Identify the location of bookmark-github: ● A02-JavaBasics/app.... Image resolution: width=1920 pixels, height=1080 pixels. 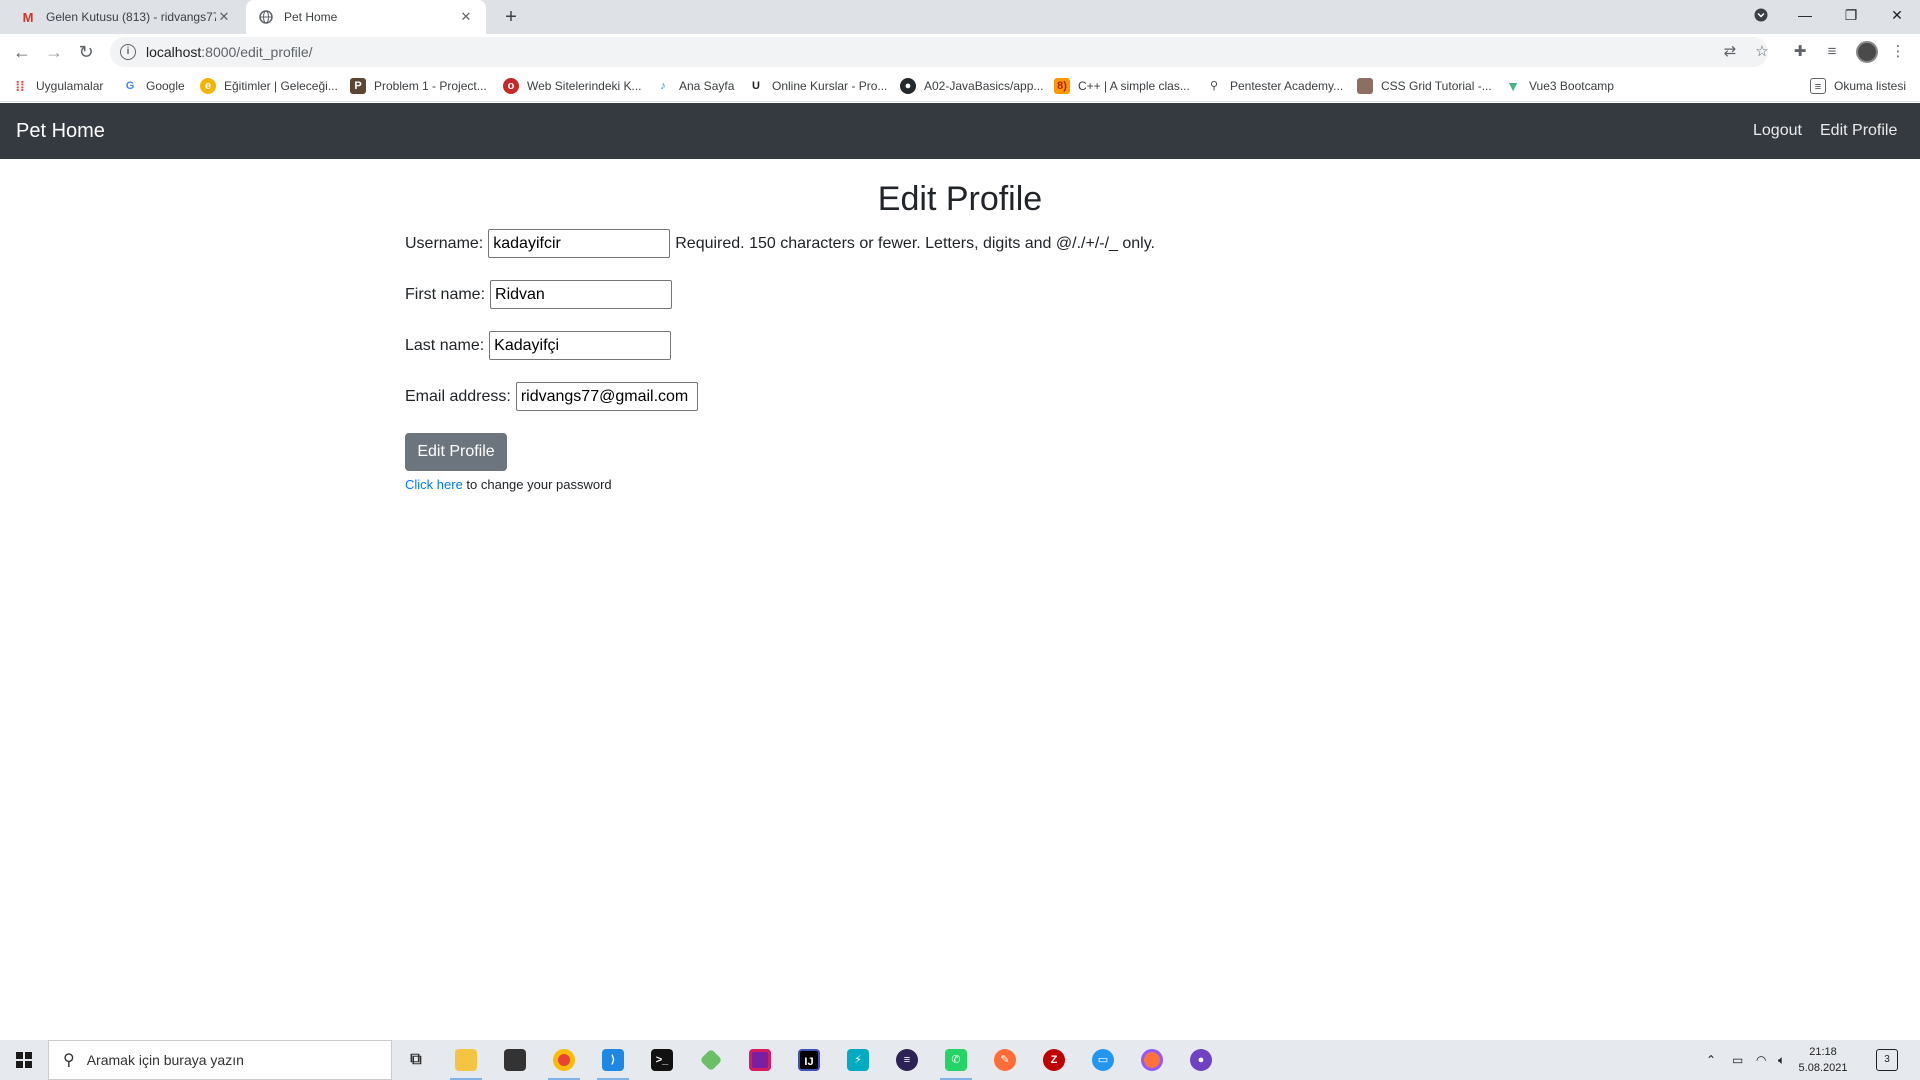
(971, 86).